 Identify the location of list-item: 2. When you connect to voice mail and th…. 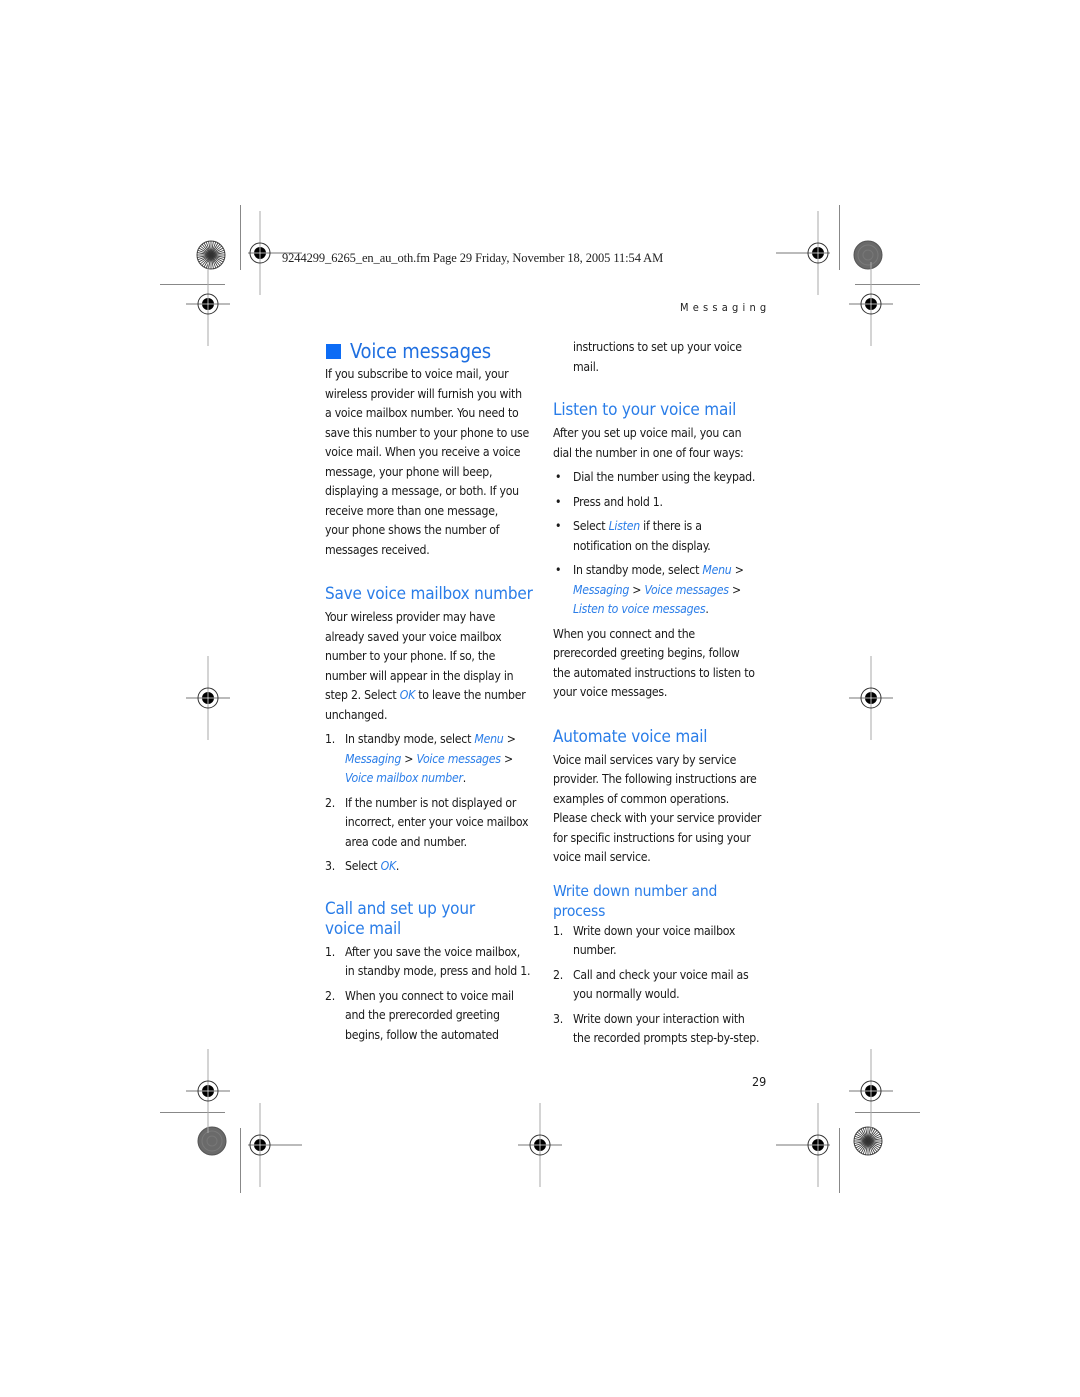
(432, 1016).